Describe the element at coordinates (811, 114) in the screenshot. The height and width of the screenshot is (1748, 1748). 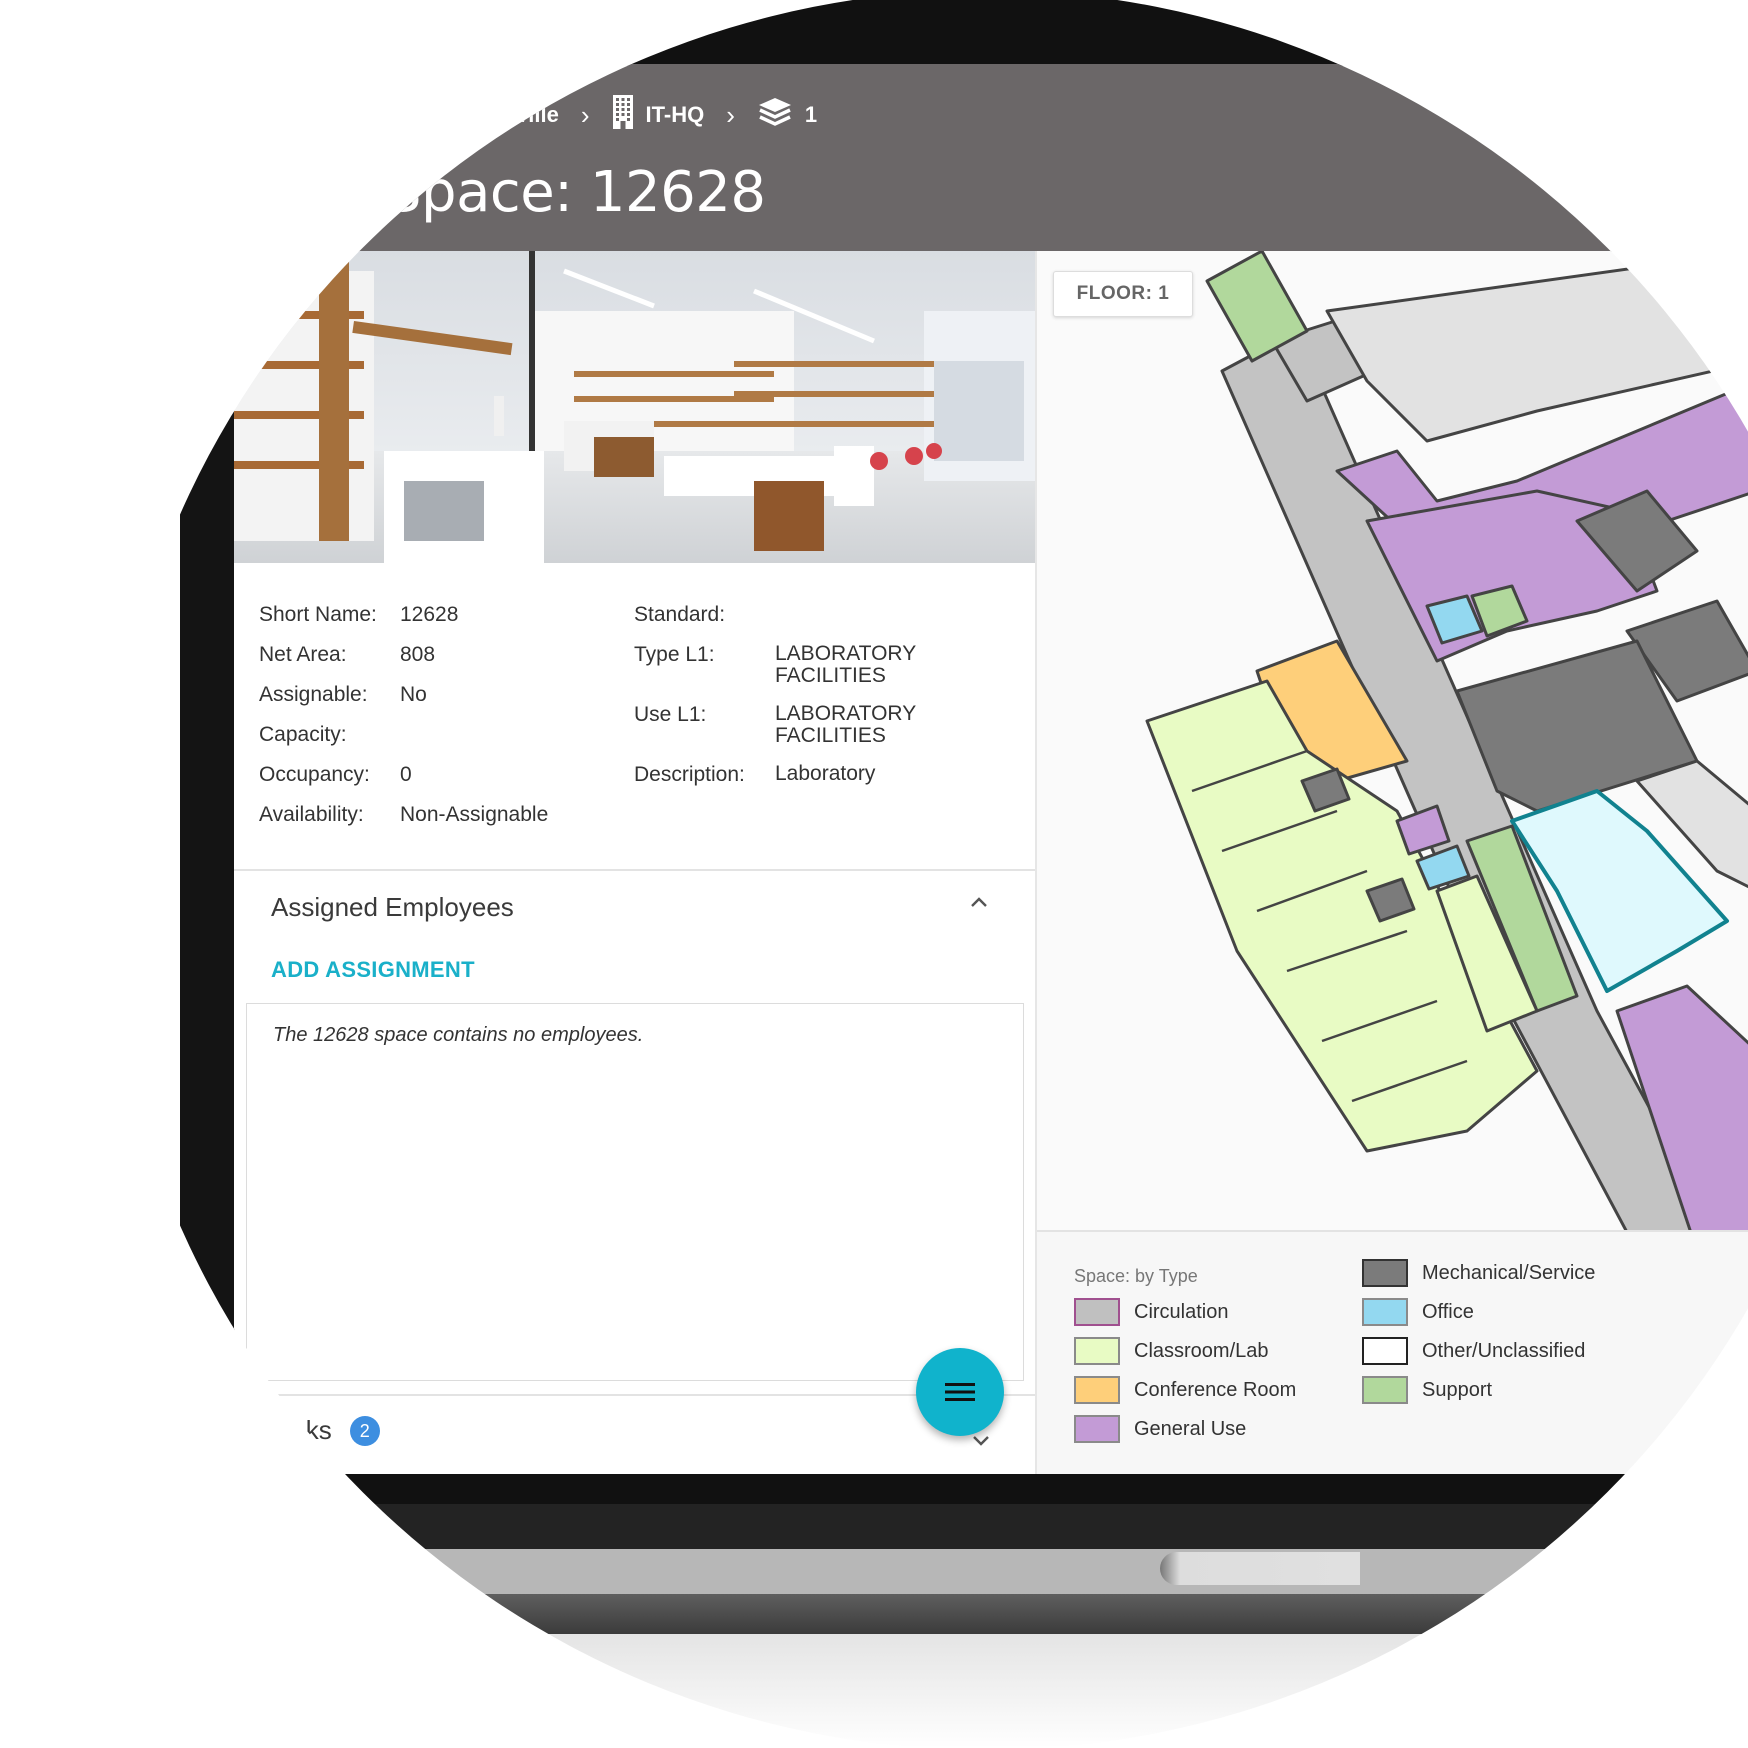
I see `breadcrumb-floor-label: 1` at that location.